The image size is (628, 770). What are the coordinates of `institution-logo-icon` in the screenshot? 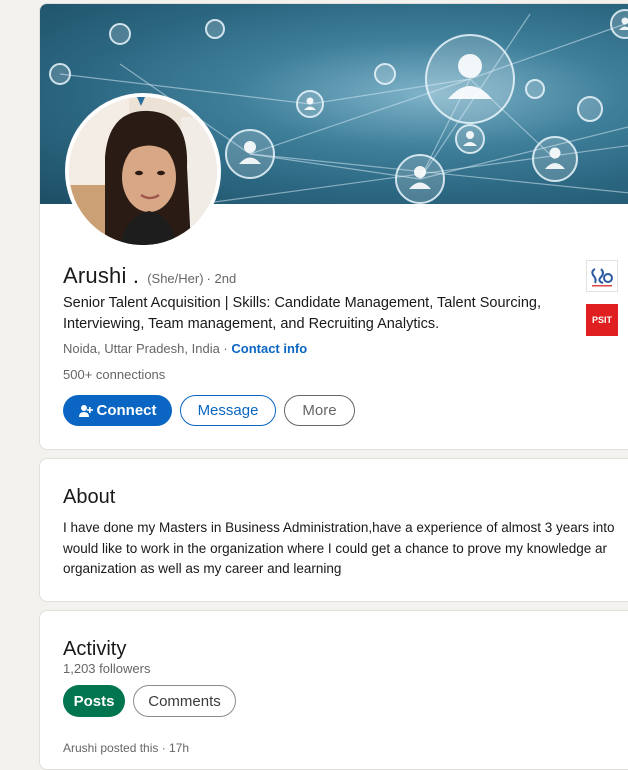 It's located at (602, 276).